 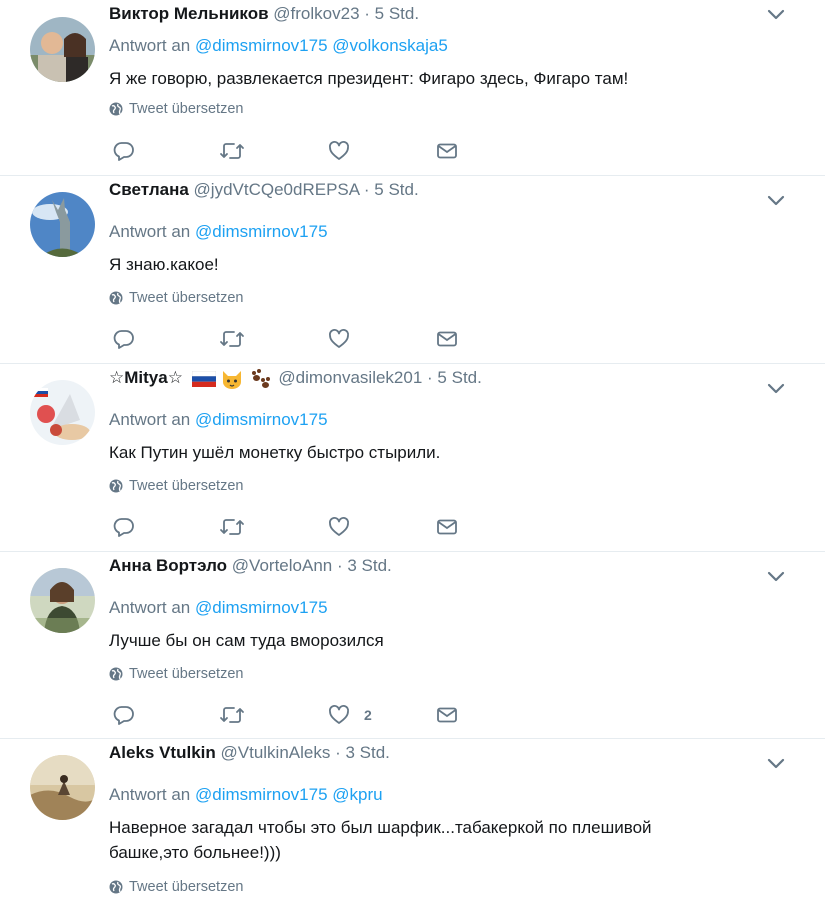 What do you see at coordinates (246, 640) in the screenshot?
I see `tweet-text: Лучше бы он сам туда вморозился` at bounding box center [246, 640].